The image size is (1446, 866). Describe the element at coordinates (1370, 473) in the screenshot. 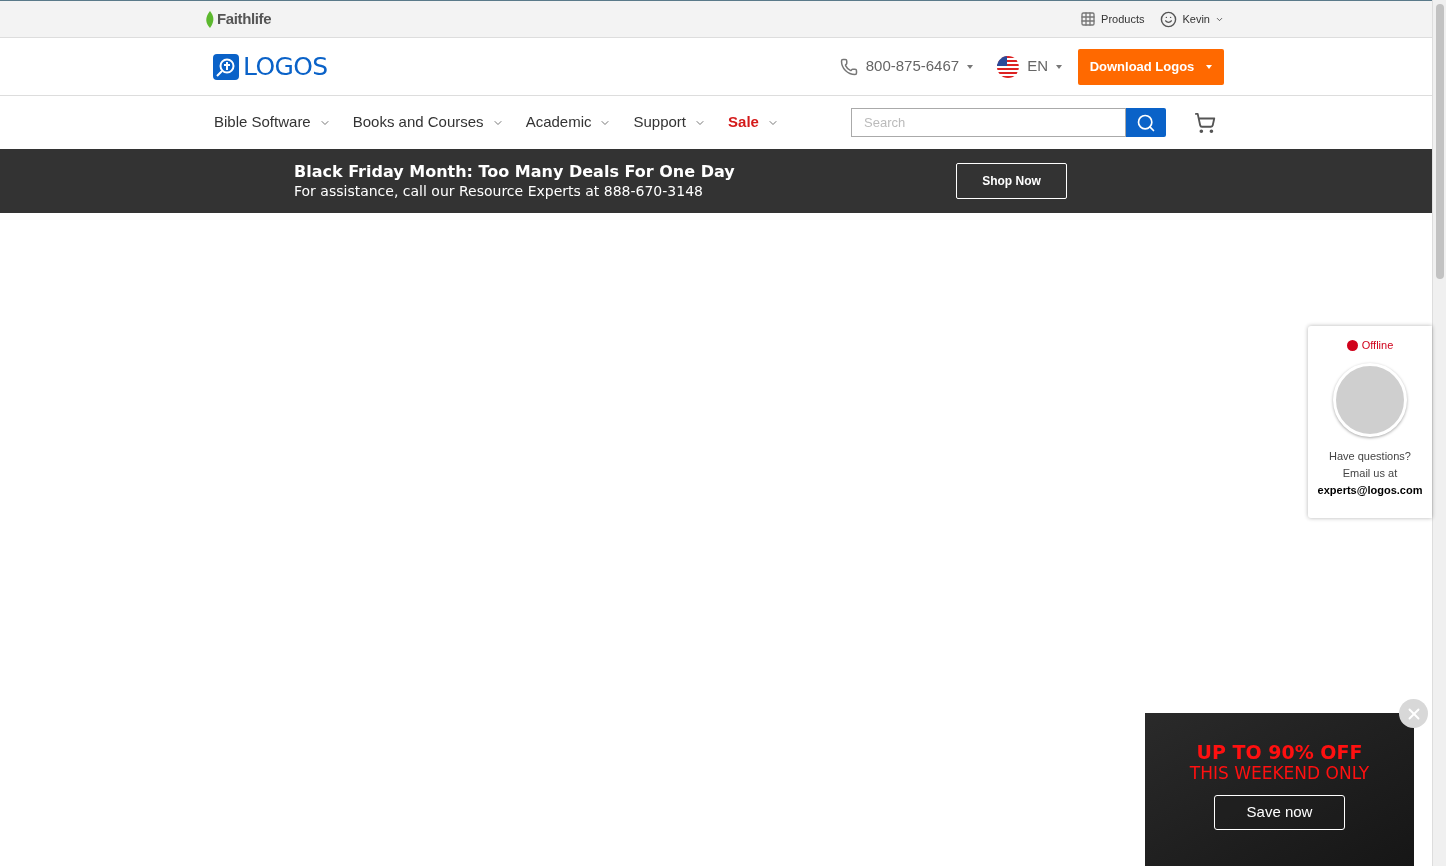

I see `chat-text: Email us at` at that location.